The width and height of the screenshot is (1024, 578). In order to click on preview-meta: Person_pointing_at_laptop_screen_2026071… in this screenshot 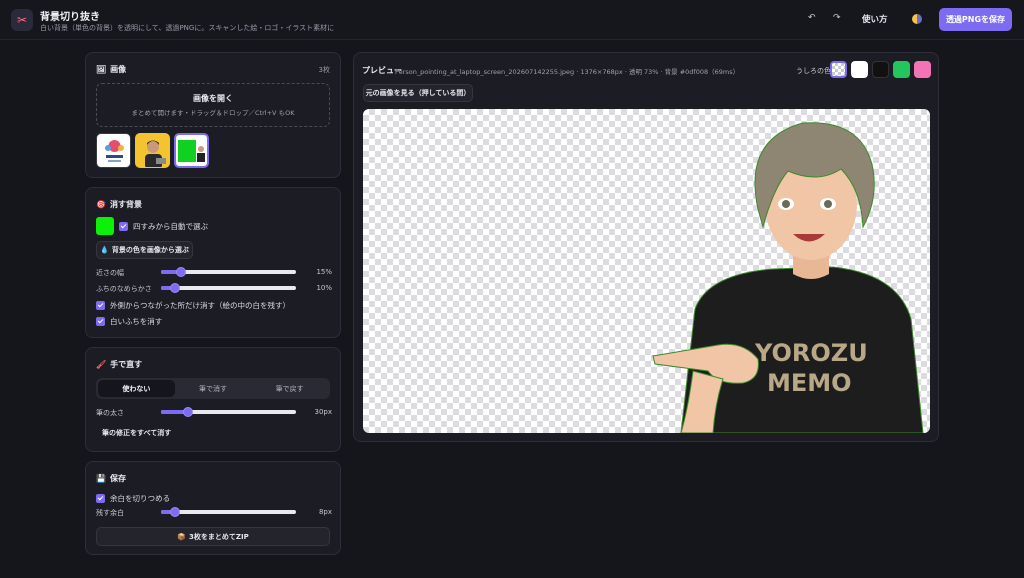, I will do `click(567, 72)`.